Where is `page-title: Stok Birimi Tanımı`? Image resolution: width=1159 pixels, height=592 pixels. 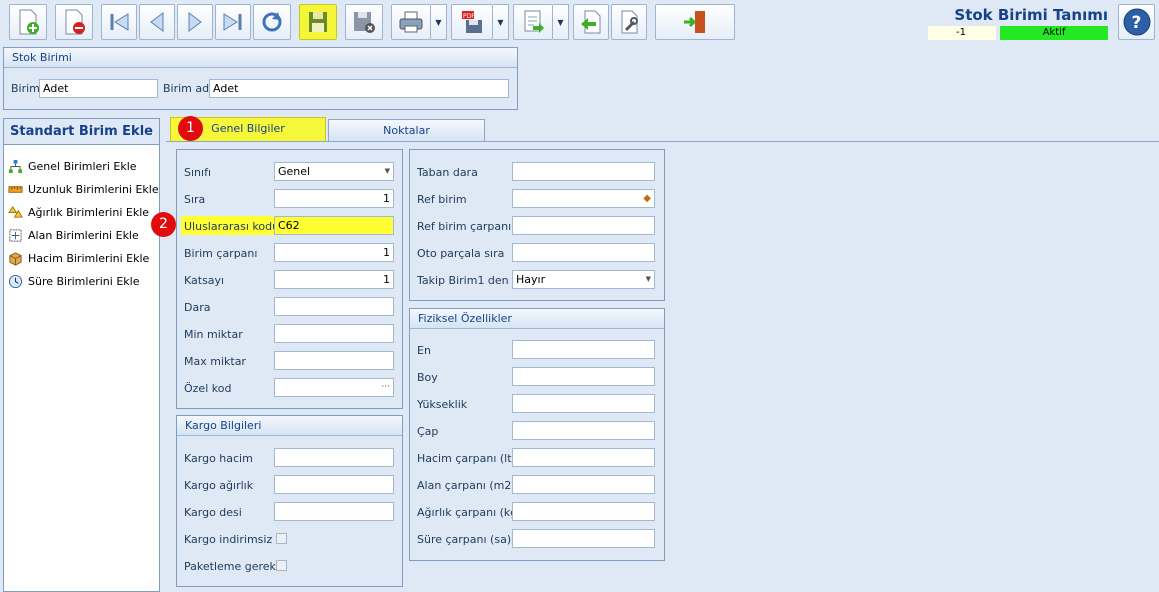
page-title: Stok Birimi Tanımı is located at coordinates (1031, 15).